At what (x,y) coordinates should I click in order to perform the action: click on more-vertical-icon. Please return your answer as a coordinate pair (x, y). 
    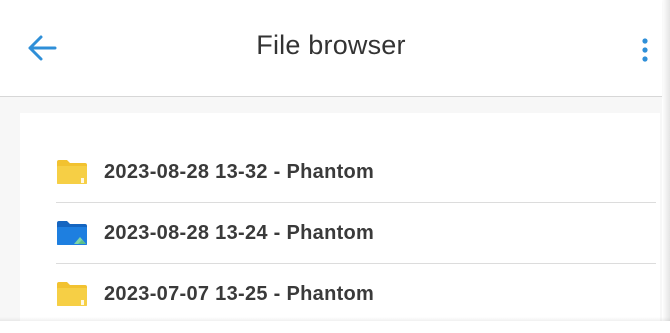
    Looking at the image, I should click on (645, 50).